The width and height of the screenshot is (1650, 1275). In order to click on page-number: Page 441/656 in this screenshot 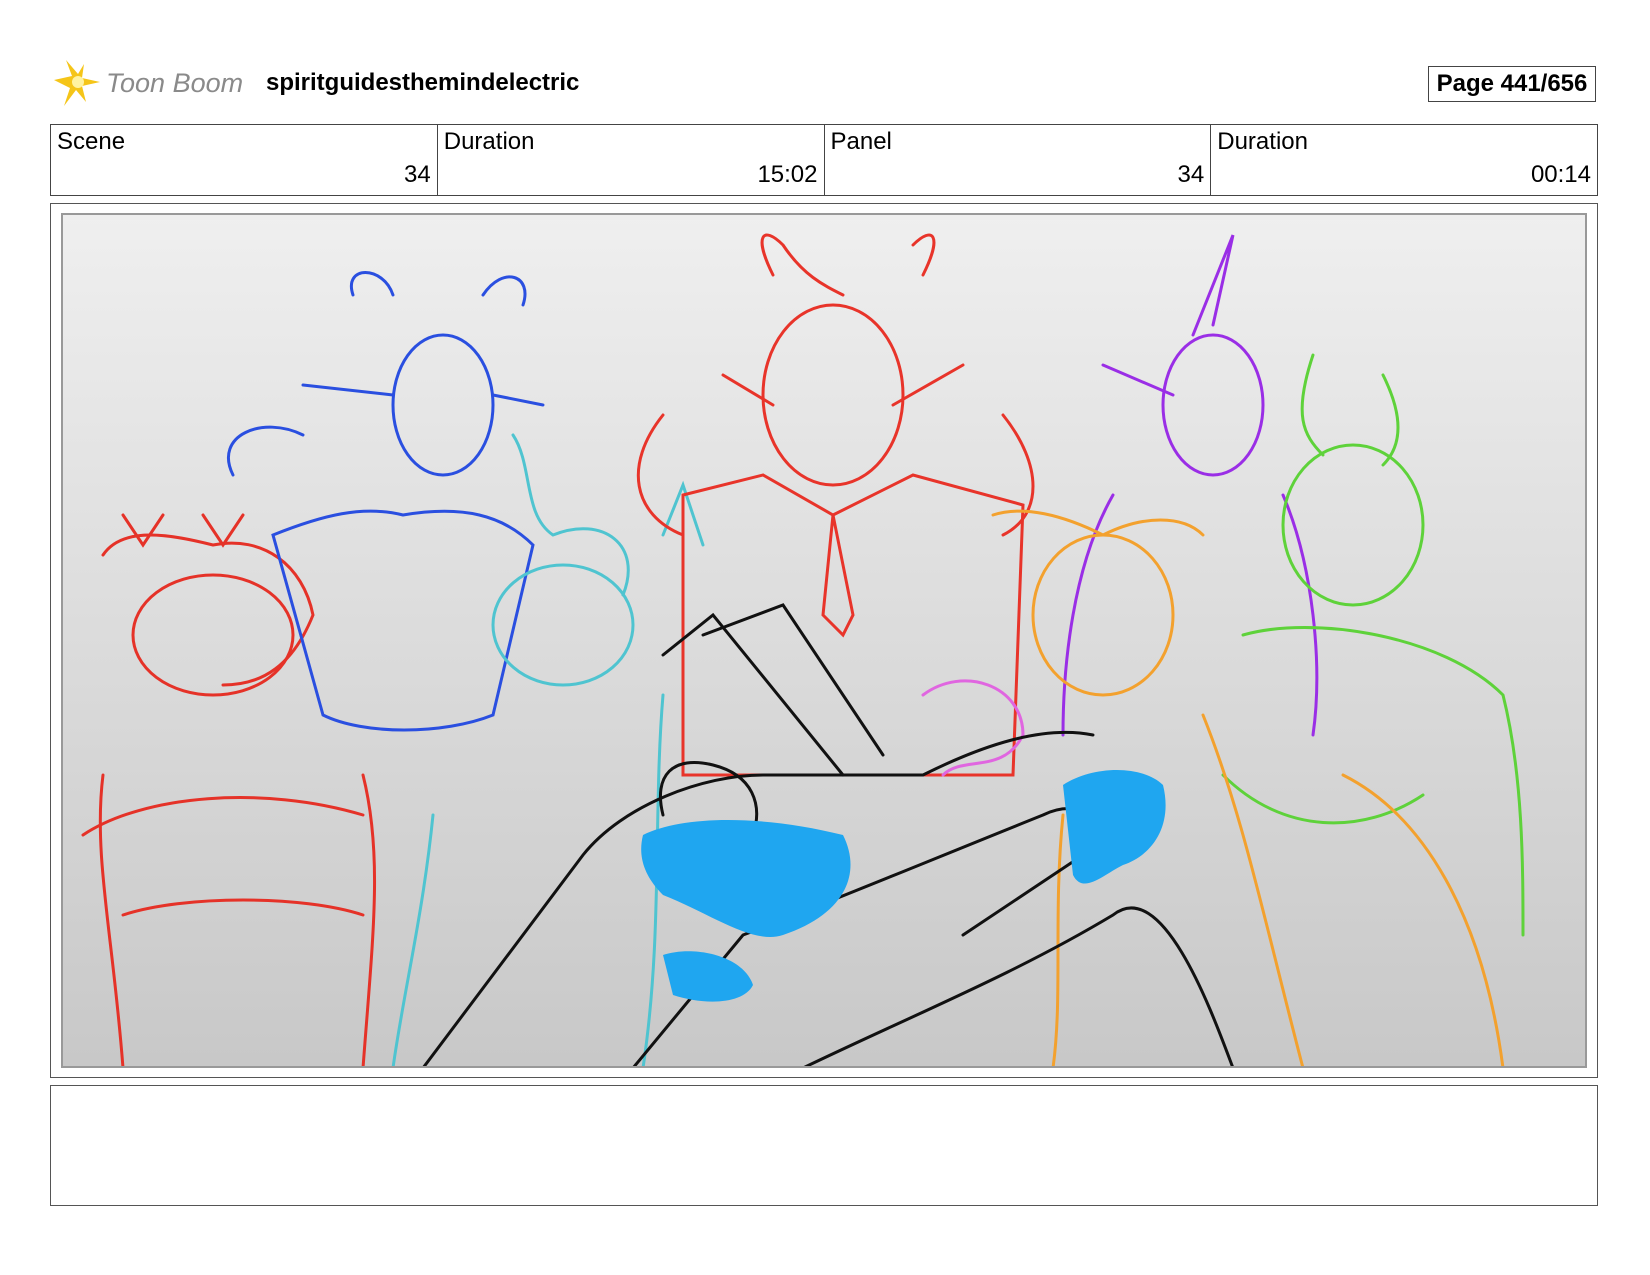, I will do `click(1512, 84)`.